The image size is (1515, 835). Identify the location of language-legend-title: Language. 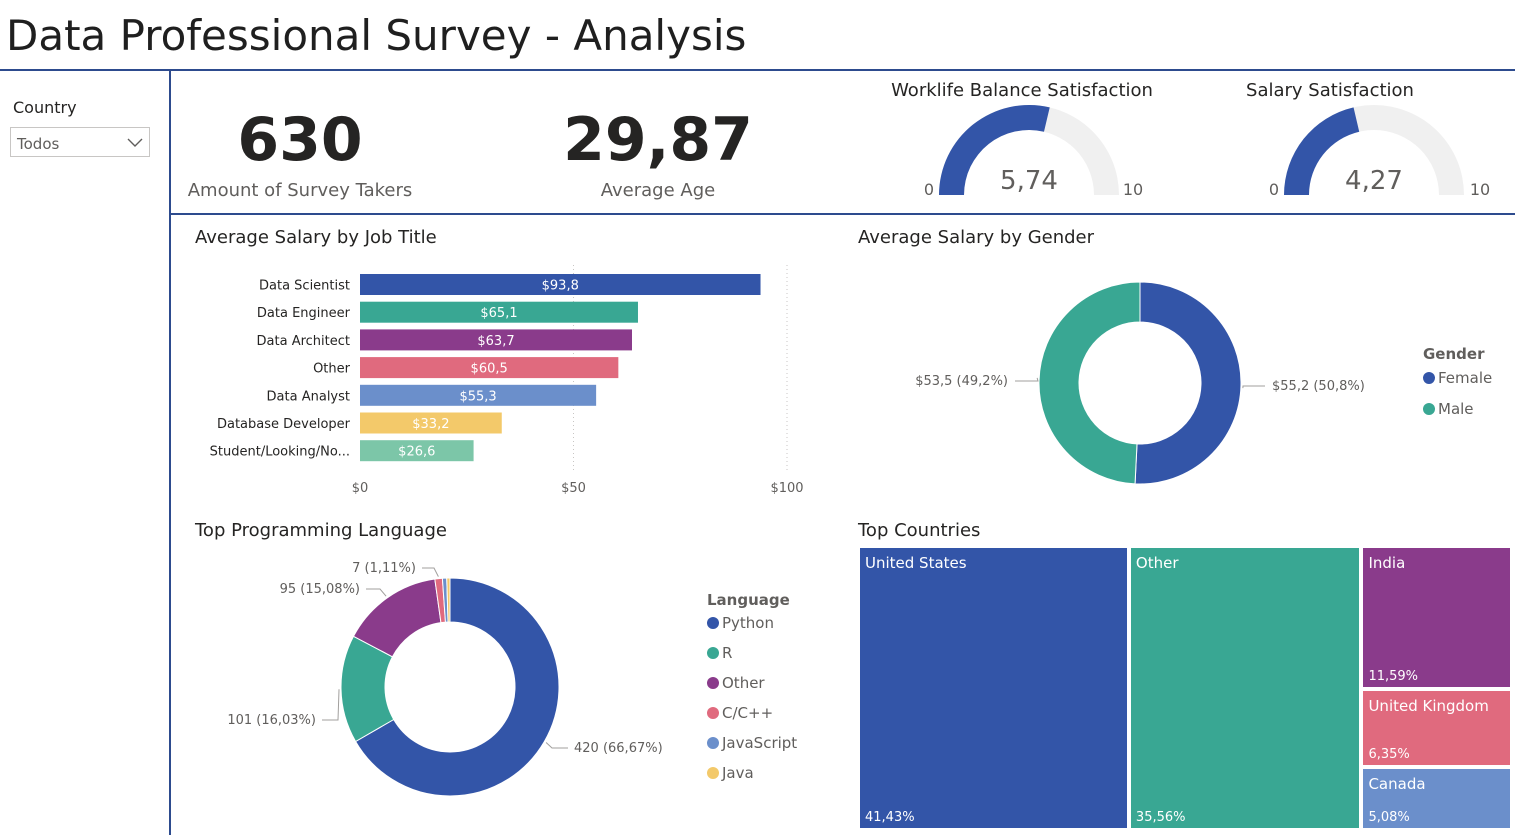
(748, 600).